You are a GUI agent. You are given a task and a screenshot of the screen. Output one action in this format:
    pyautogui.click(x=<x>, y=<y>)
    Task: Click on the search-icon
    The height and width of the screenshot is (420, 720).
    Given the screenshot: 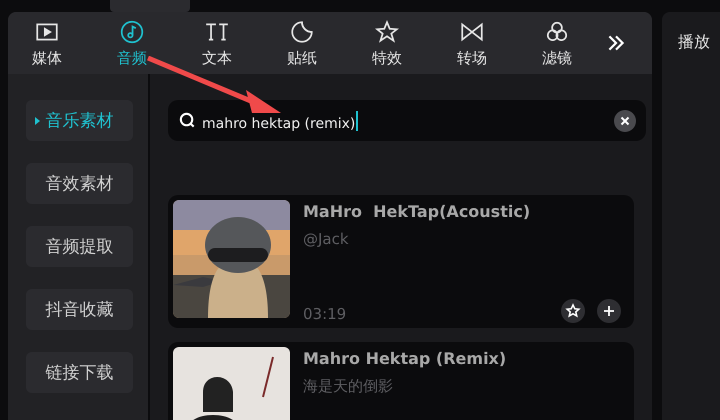 What is the action you would take?
    pyautogui.click(x=187, y=120)
    